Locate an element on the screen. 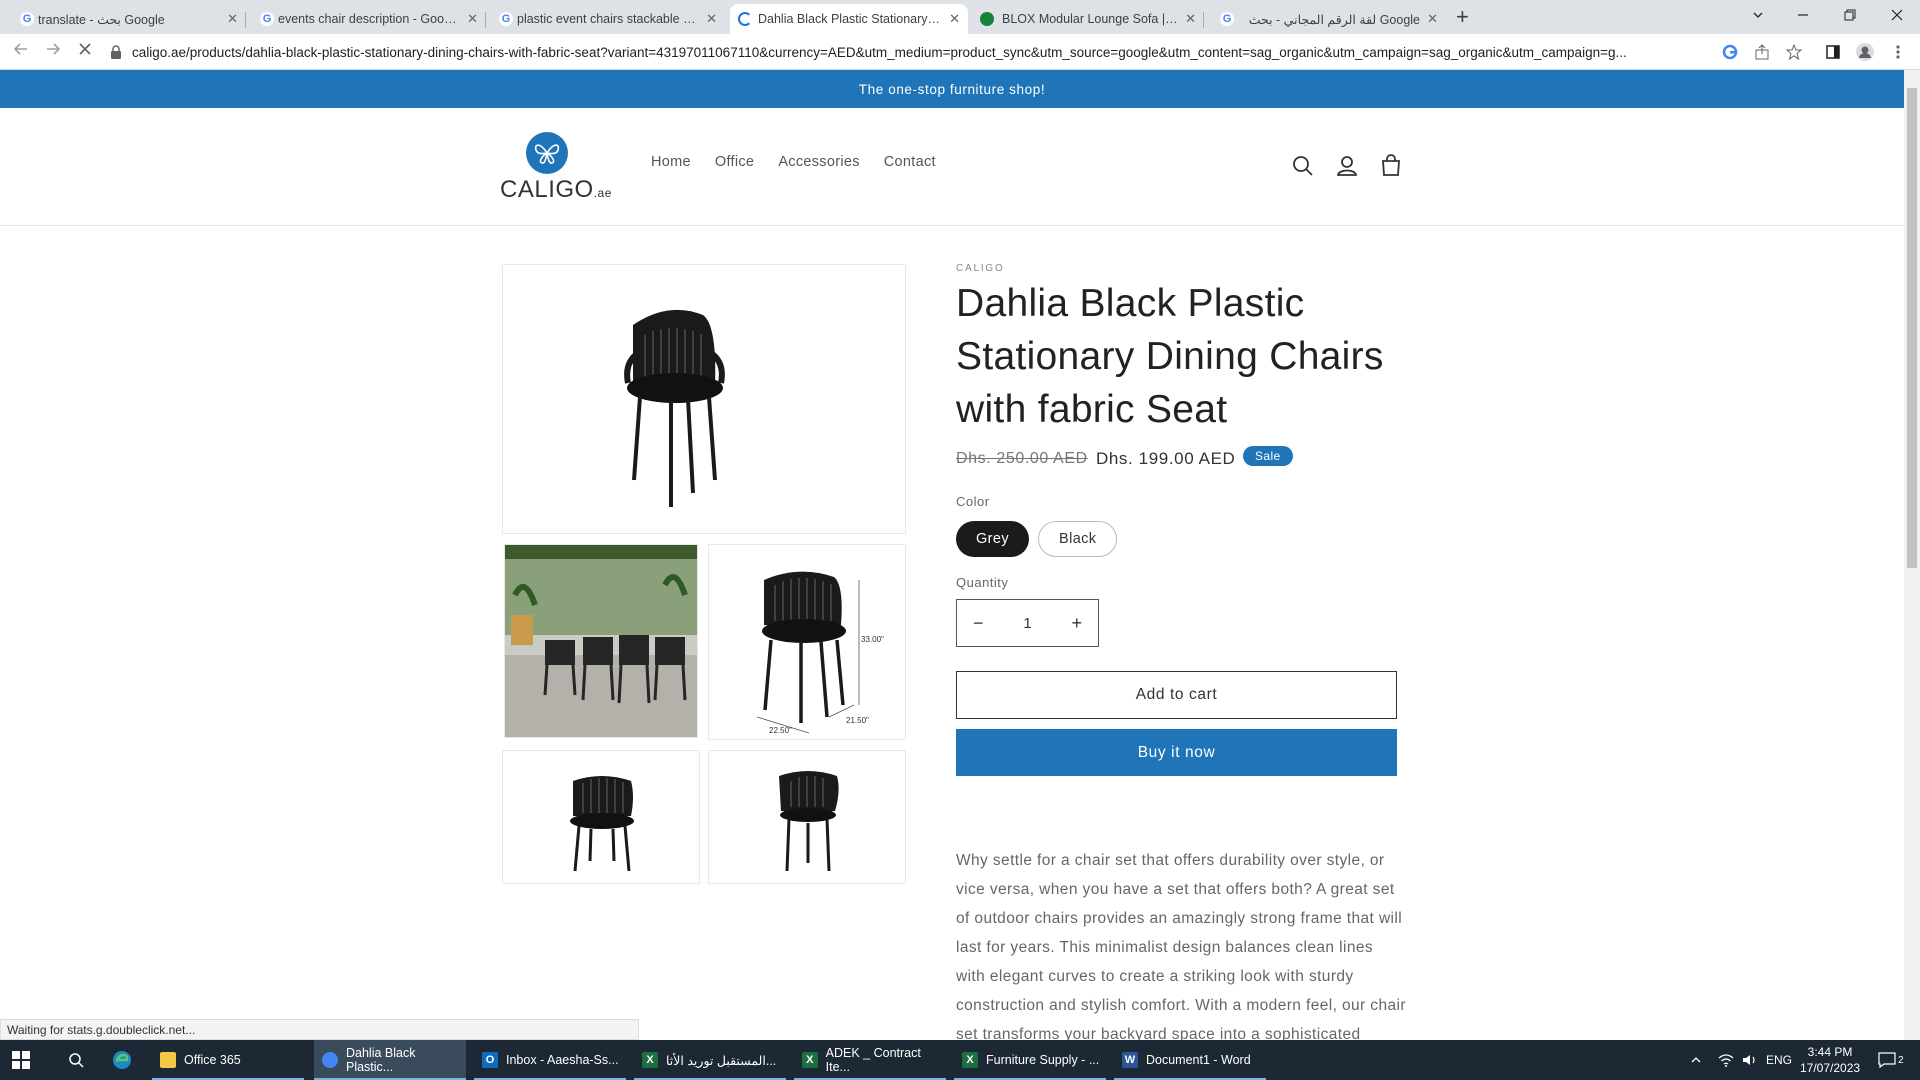 The height and width of the screenshot is (1080, 1920). volume-icon is located at coordinates (1750, 1060).